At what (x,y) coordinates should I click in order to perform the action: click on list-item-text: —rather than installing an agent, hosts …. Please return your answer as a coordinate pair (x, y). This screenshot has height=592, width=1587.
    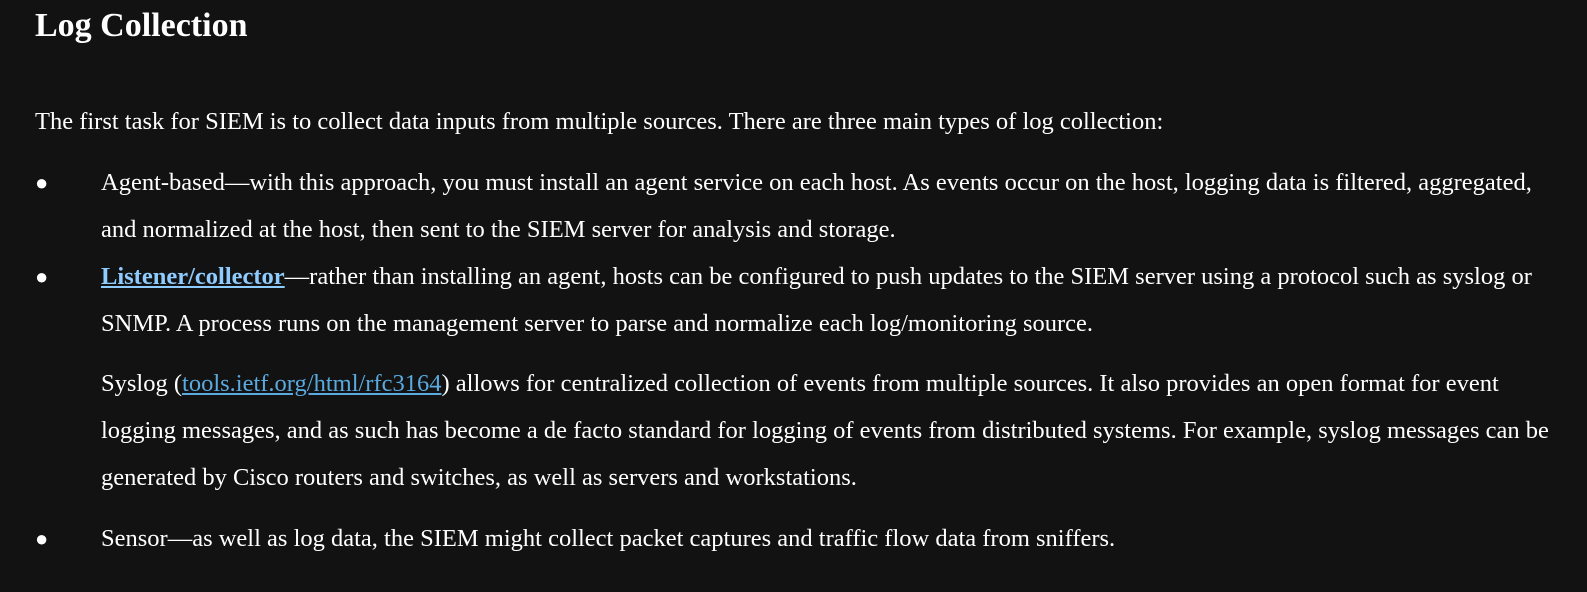
    Looking at the image, I should click on (816, 300).